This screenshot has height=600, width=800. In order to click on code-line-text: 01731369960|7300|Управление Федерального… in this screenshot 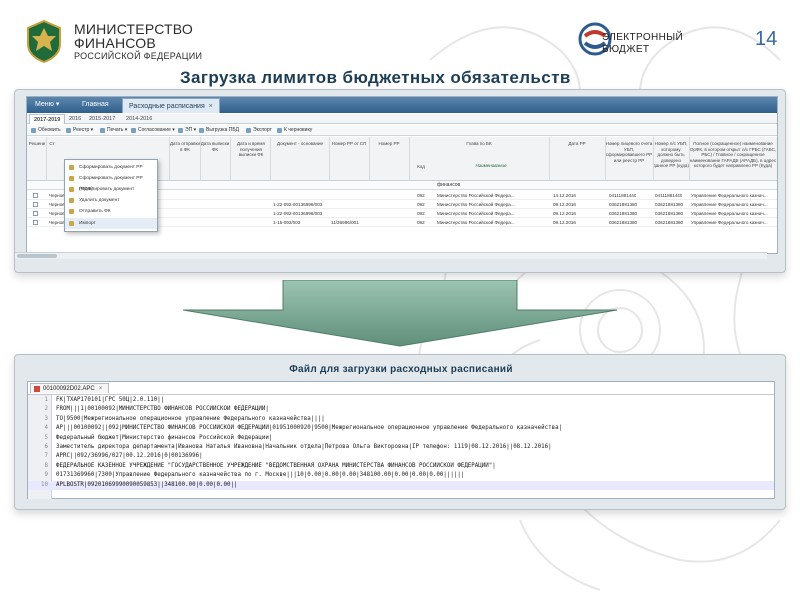, I will do `click(260, 475)`.